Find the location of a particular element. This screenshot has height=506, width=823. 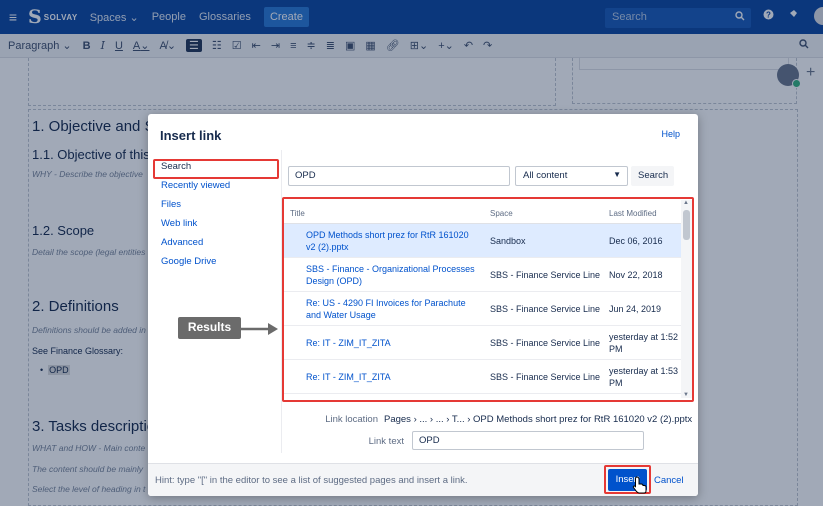

sidebar-item-recently-viewed: Recently viewed is located at coordinates (216, 186).